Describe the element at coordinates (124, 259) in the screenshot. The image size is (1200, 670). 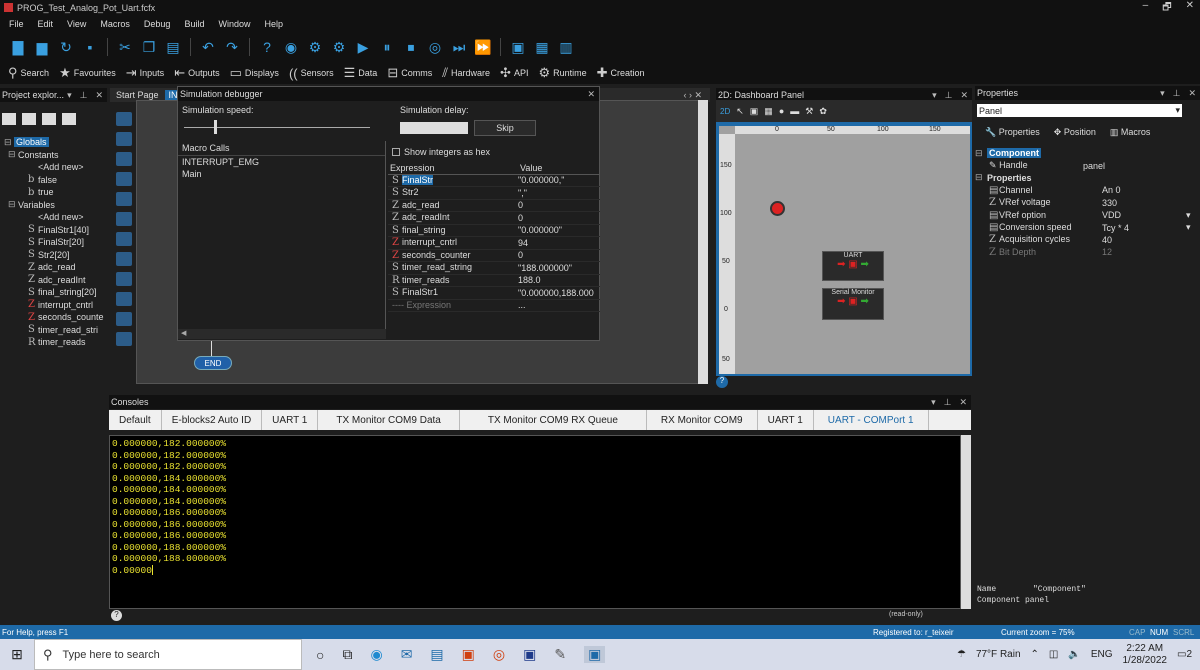
I see `interrupt-icon` at that location.